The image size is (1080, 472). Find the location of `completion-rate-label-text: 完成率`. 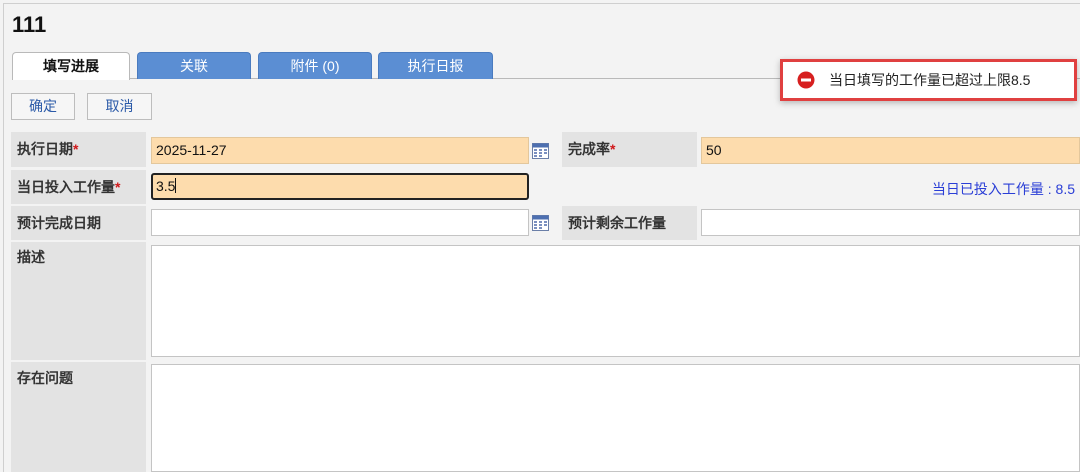

completion-rate-label-text: 完成率 is located at coordinates (589, 149).